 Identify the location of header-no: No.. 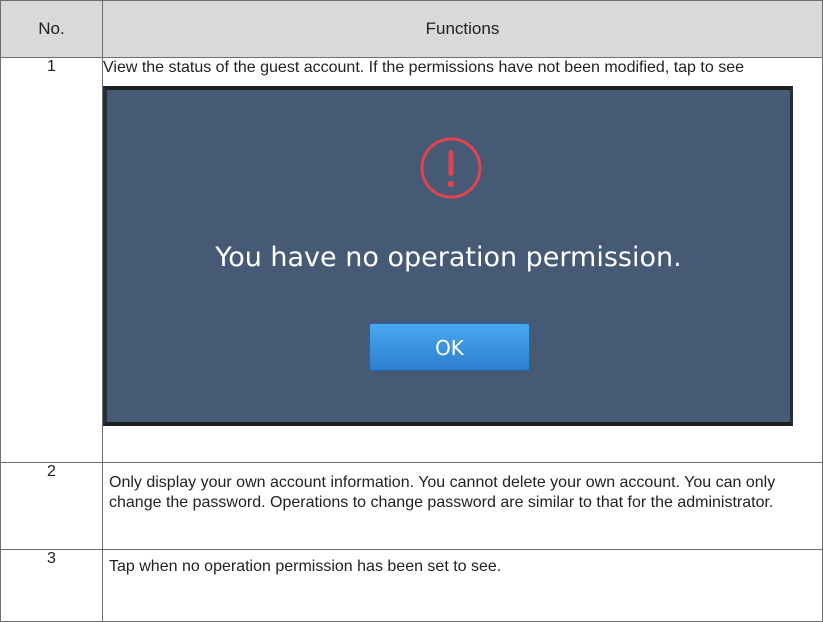
(51, 29).